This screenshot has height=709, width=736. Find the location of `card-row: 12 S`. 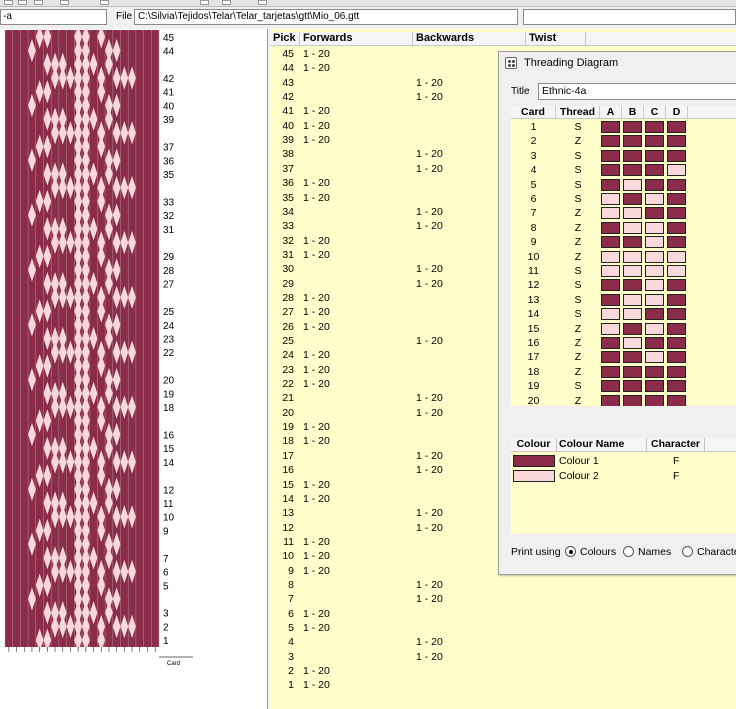

card-row: 12 S is located at coordinates (623, 285).